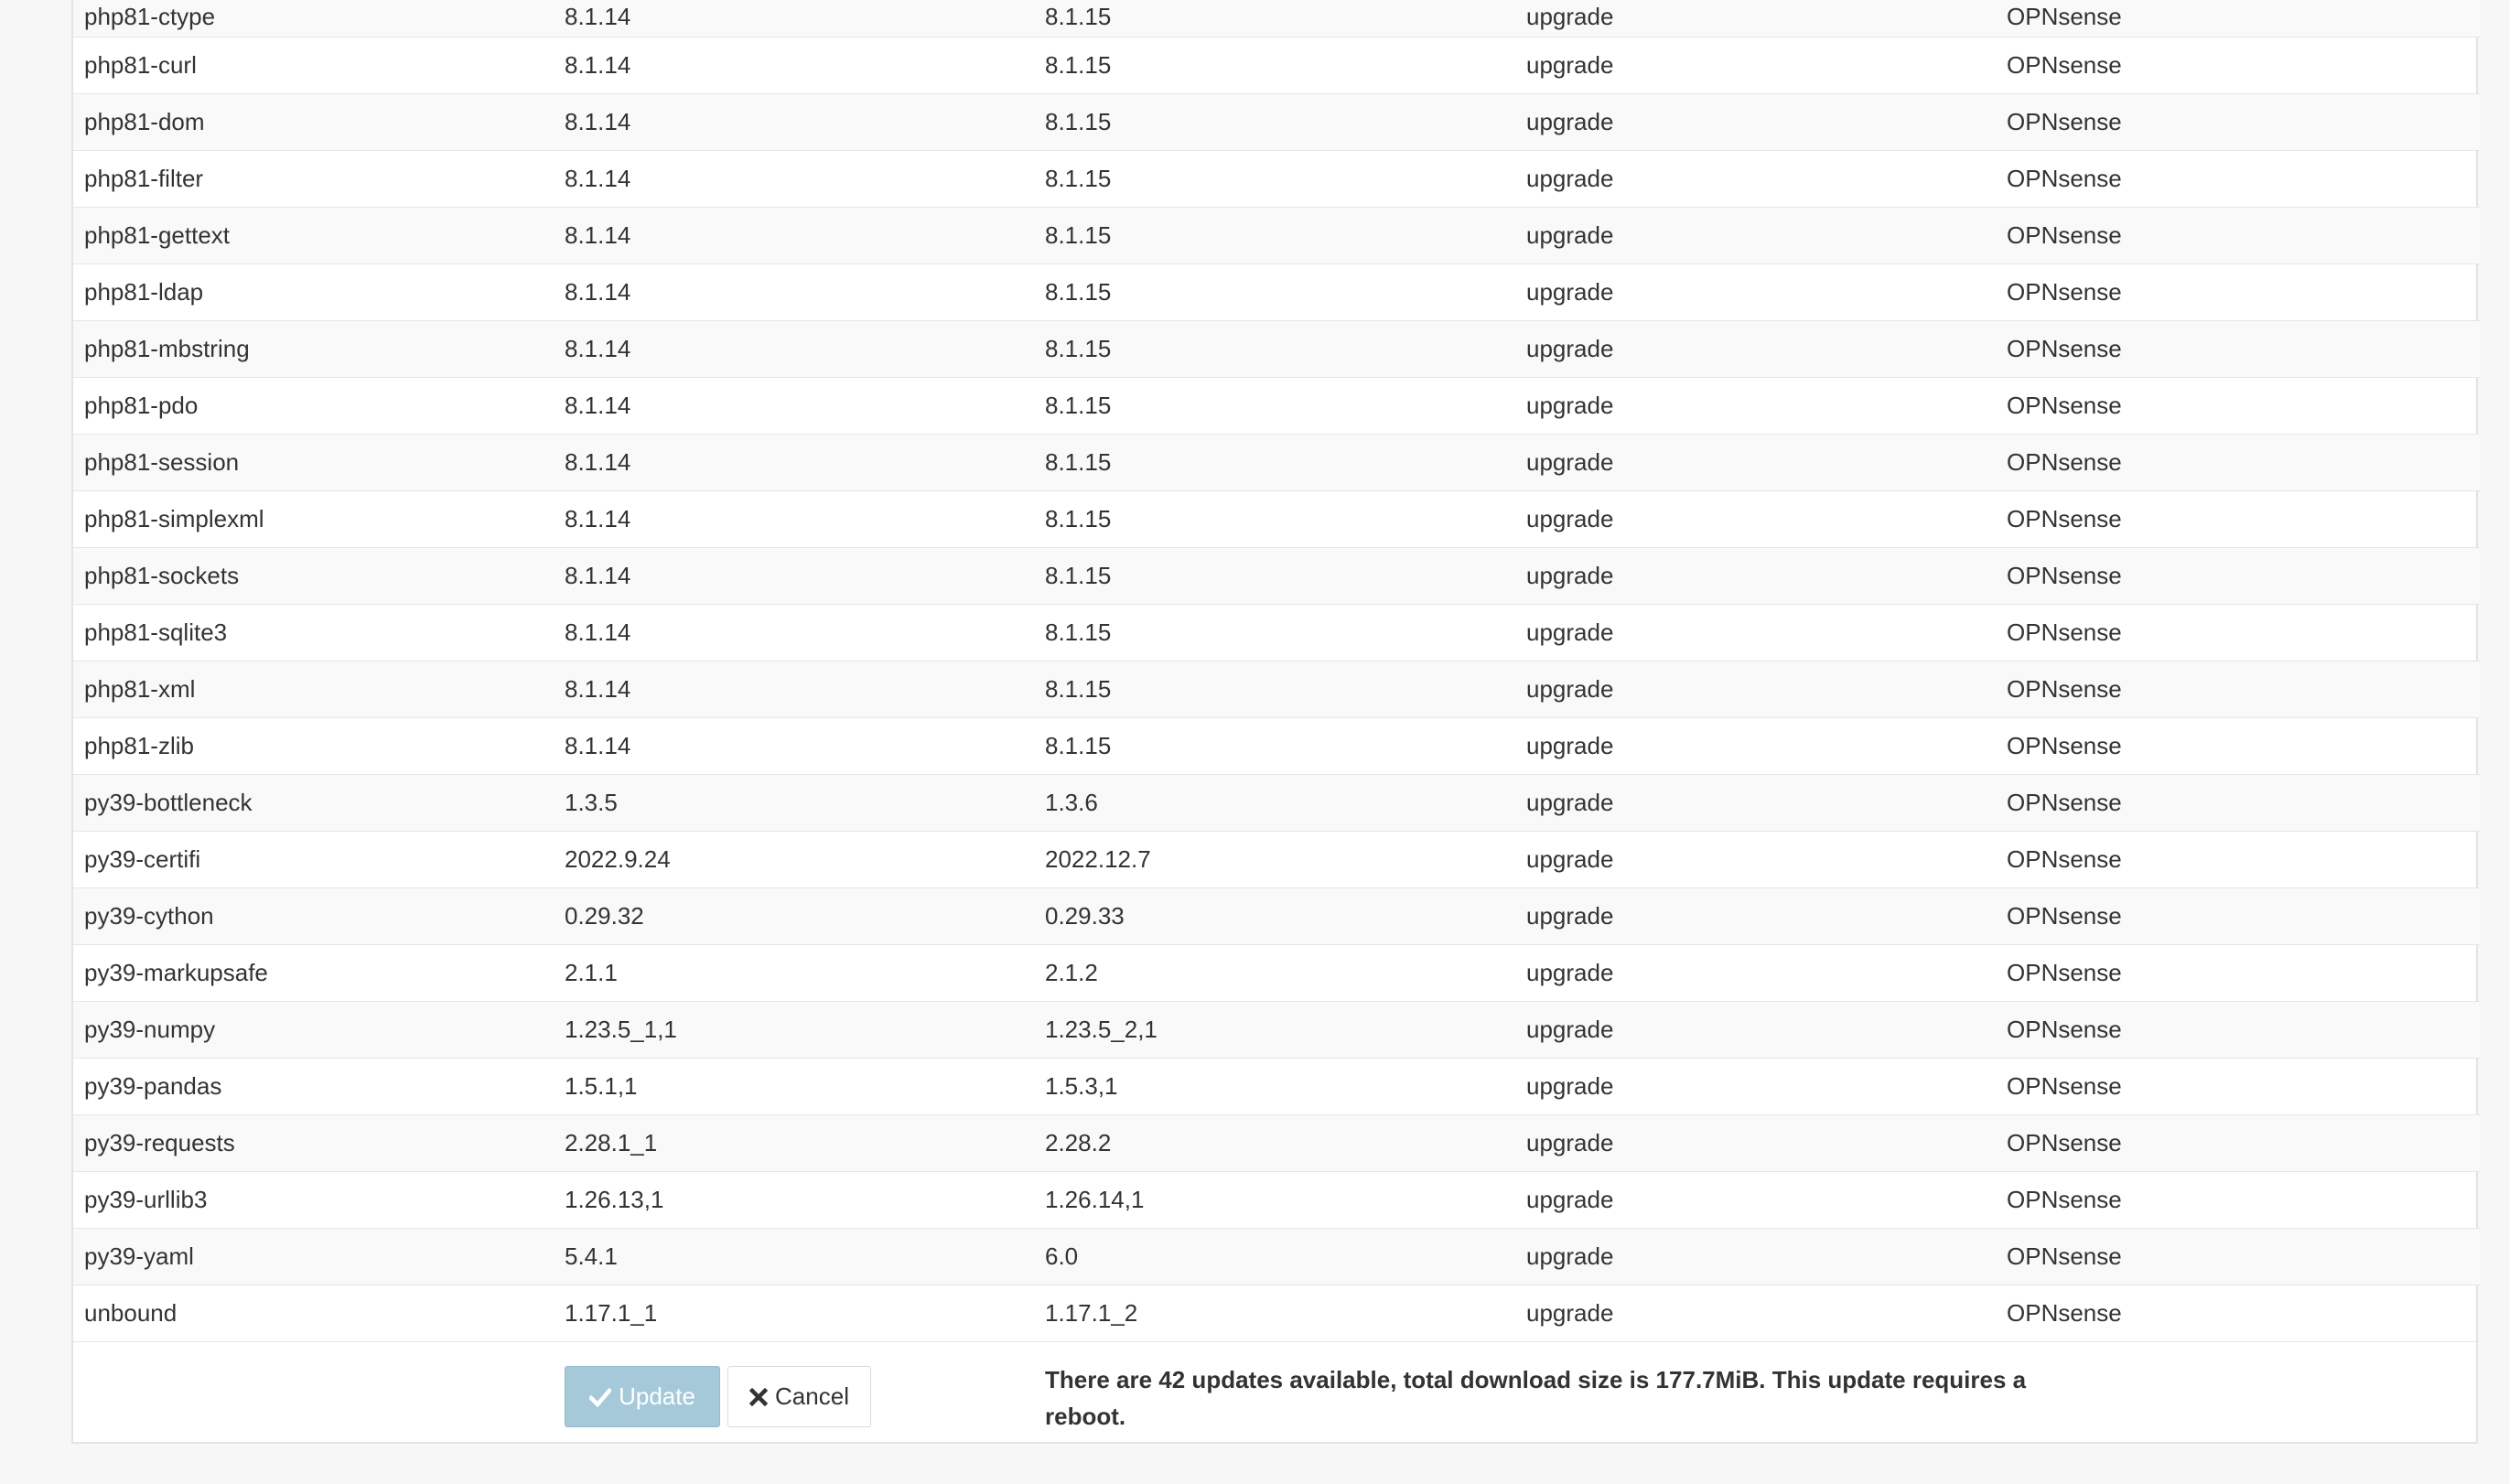 The width and height of the screenshot is (2509, 1484). I want to click on table-row: php81-session 8.1.14 8.1.15 upgrade OPNsense, so click(1276, 462).